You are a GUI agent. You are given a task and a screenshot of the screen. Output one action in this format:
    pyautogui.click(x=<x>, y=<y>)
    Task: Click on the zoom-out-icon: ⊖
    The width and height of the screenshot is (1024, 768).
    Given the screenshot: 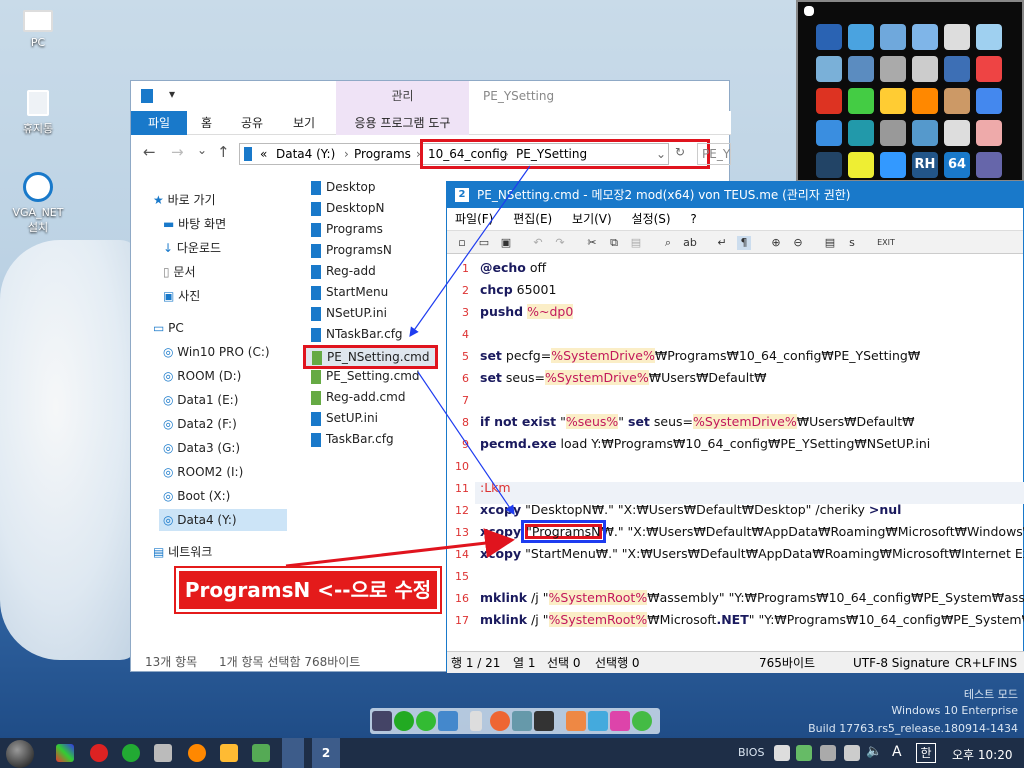 What is the action you would take?
    pyautogui.click(x=798, y=243)
    